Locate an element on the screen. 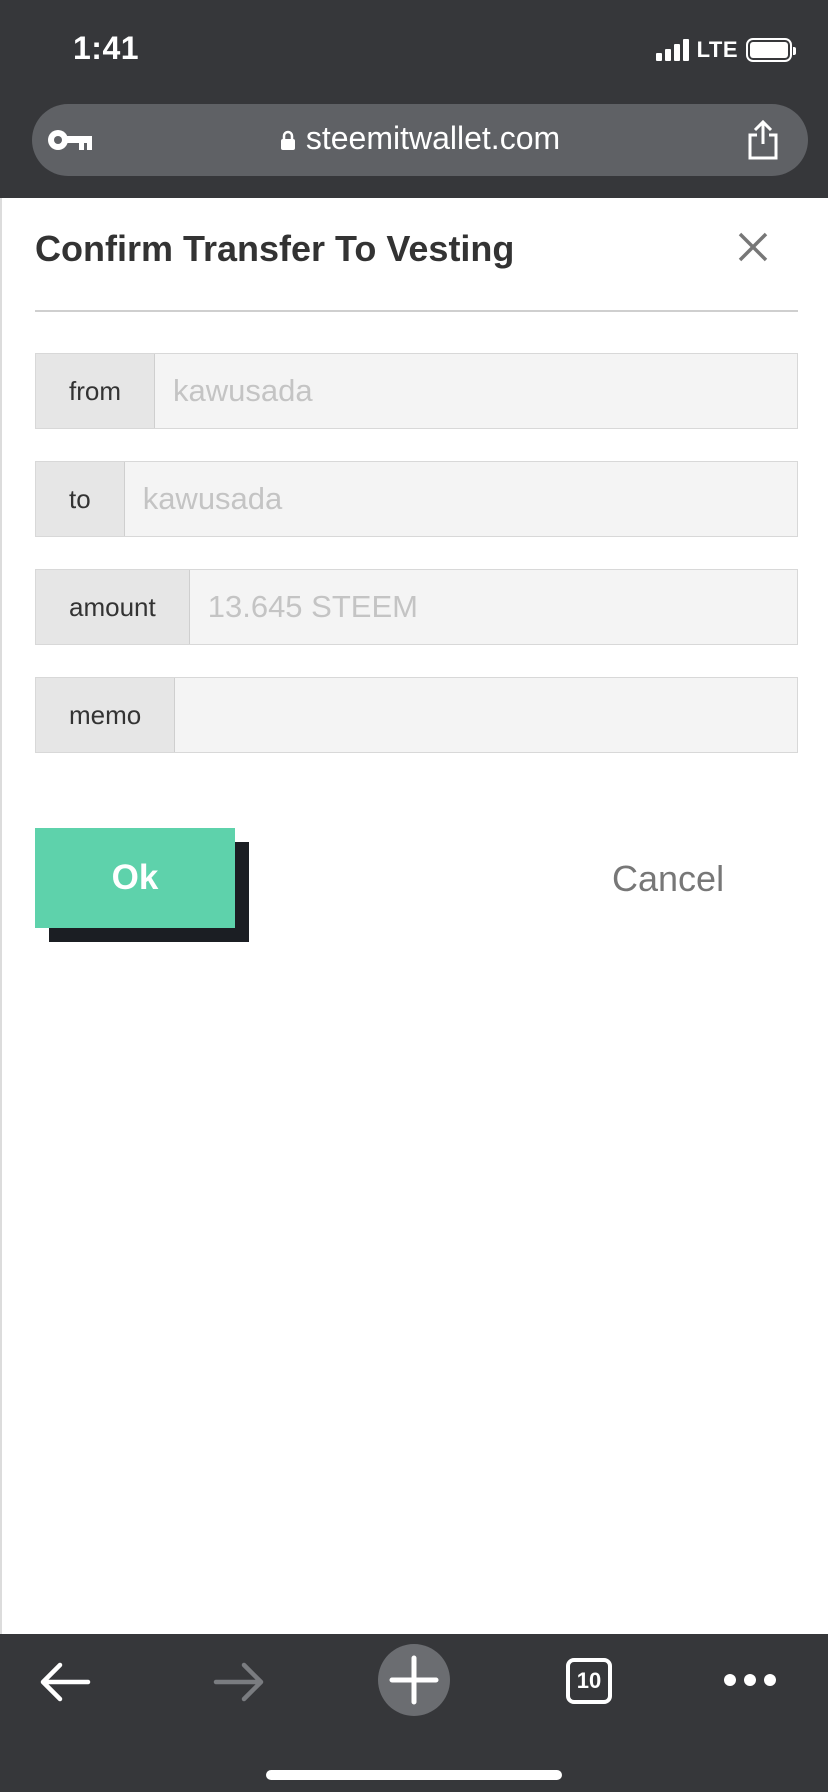  to-field: to kawusada is located at coordinates (416, 499).